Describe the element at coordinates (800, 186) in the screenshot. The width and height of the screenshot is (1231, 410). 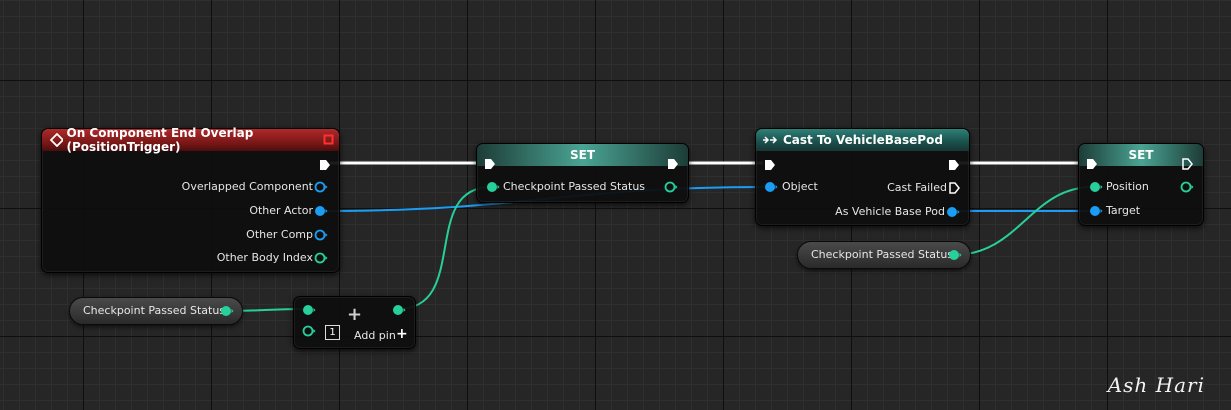
I see `cast-object-label: Object` at that location.